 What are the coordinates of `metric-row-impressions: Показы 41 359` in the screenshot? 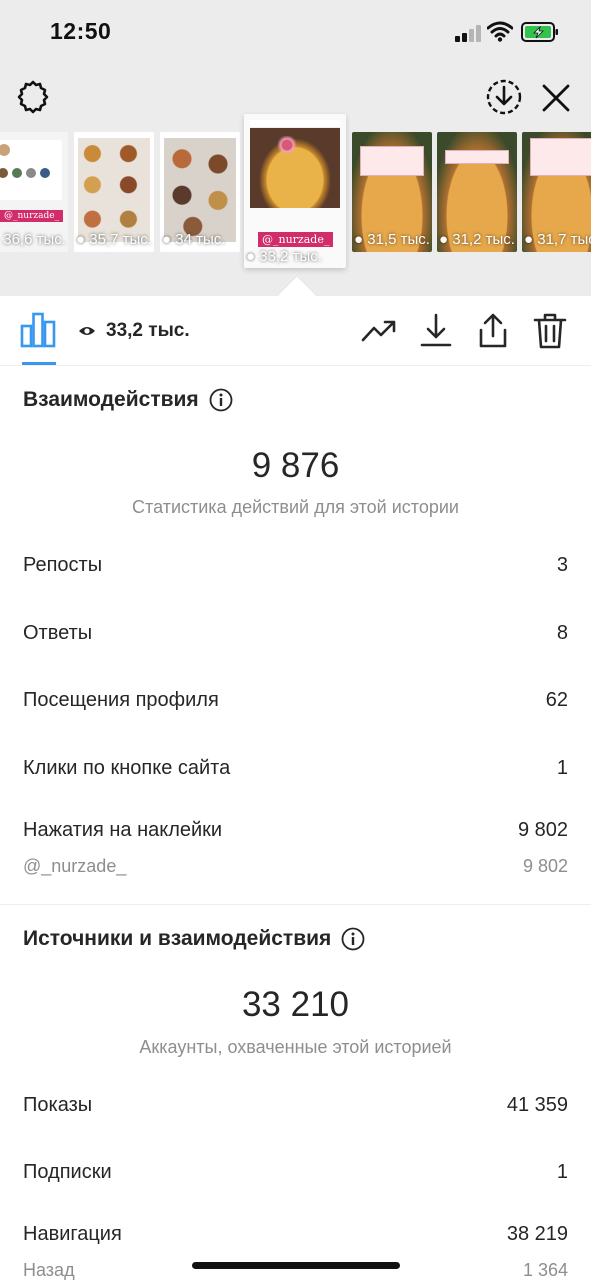 It's located at (295, 1105).